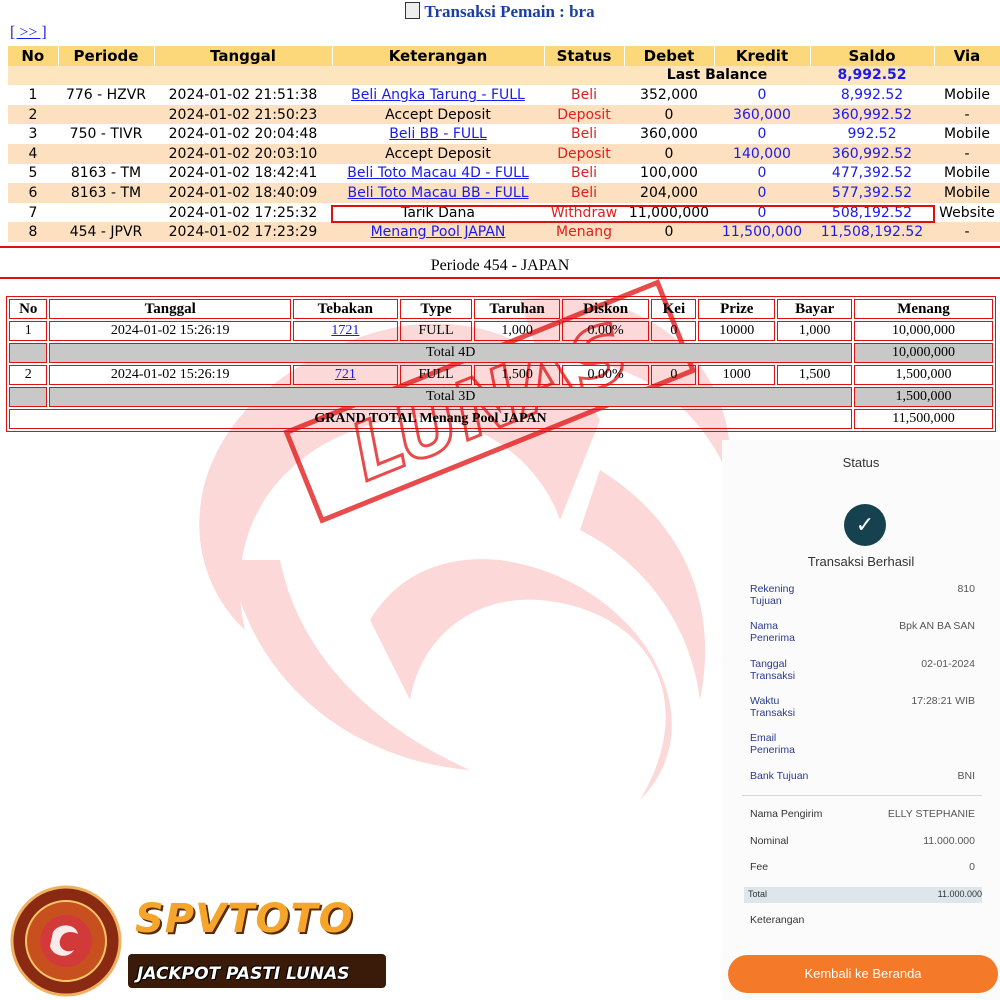 The height and width of the screenshot is (1000, 1000). What do you see at coordinates (33, 173) in the screenshot?
I see `row-no: 5` at bounding box center [33, 173].